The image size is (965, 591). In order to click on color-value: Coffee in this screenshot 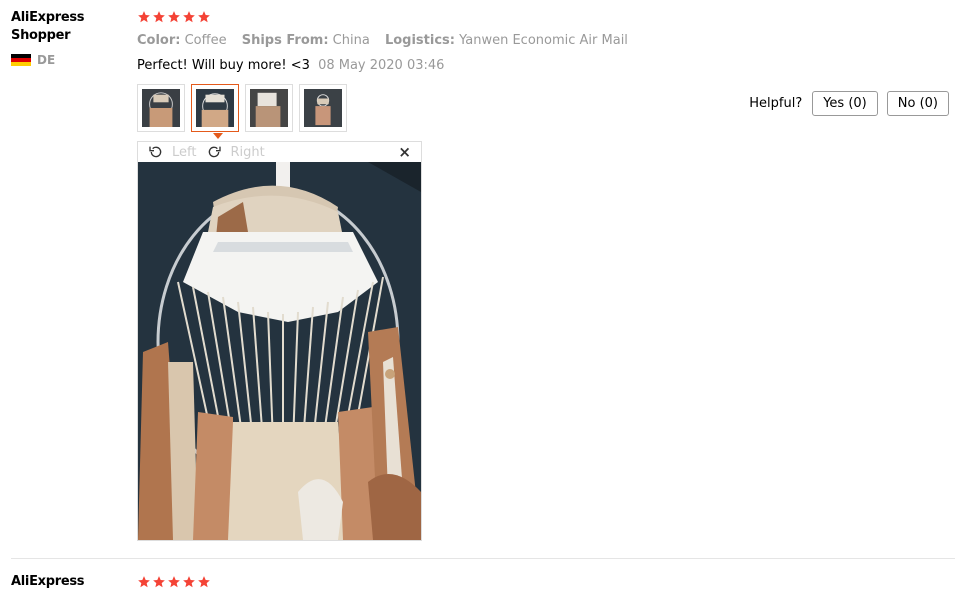, I will do `click(205, 40)`.